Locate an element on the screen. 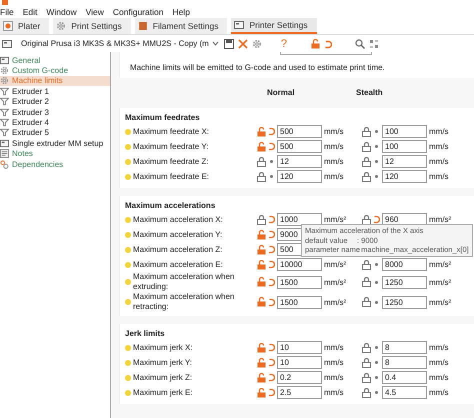 Image resolution: width=474 pixels, height=418 pixels. sidebar-item: Single extruder MM setup is located at coordinates (55, 143).